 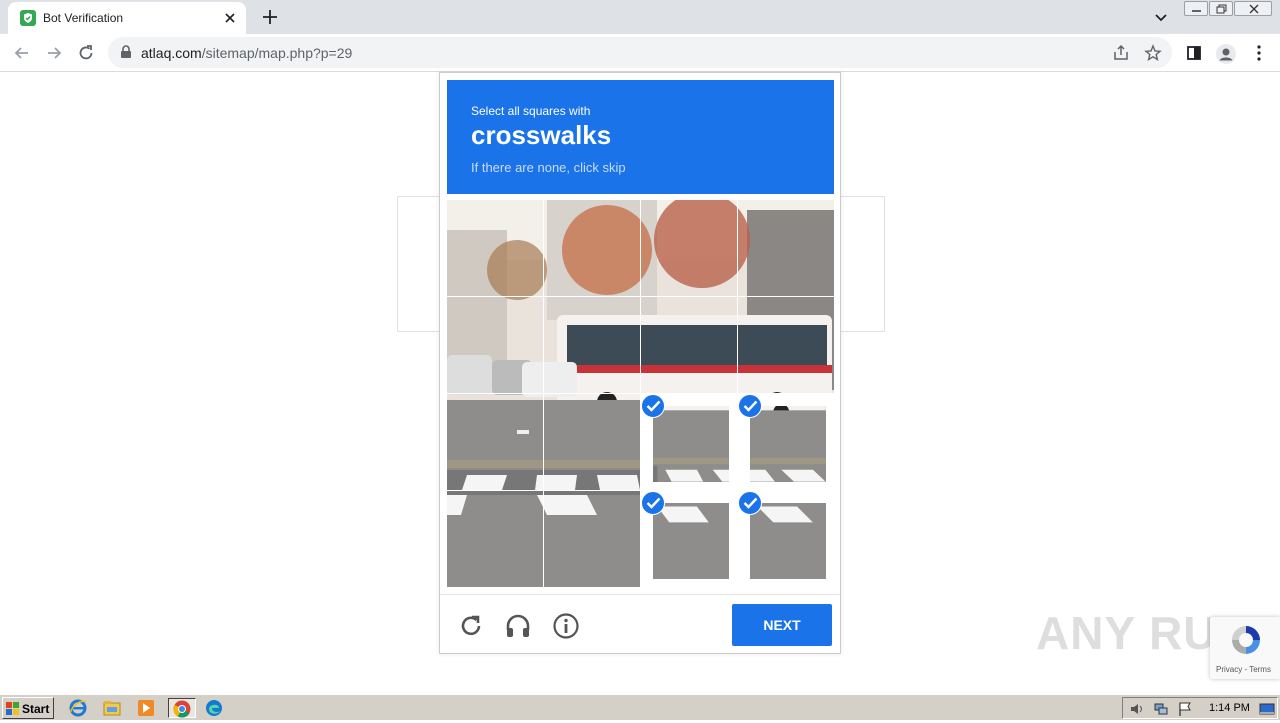 I want to click on edge-icon, so click(x=215, y=708).